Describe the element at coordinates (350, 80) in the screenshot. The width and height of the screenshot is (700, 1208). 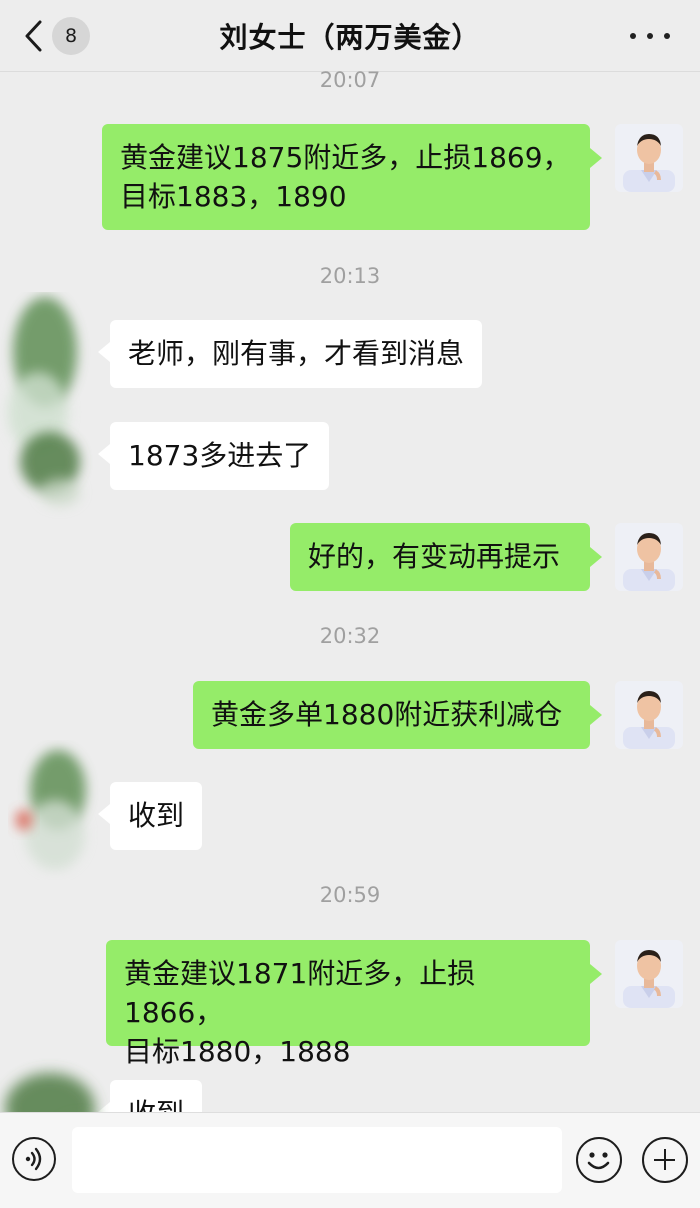
I see `timestamp: 20:07` at that location.